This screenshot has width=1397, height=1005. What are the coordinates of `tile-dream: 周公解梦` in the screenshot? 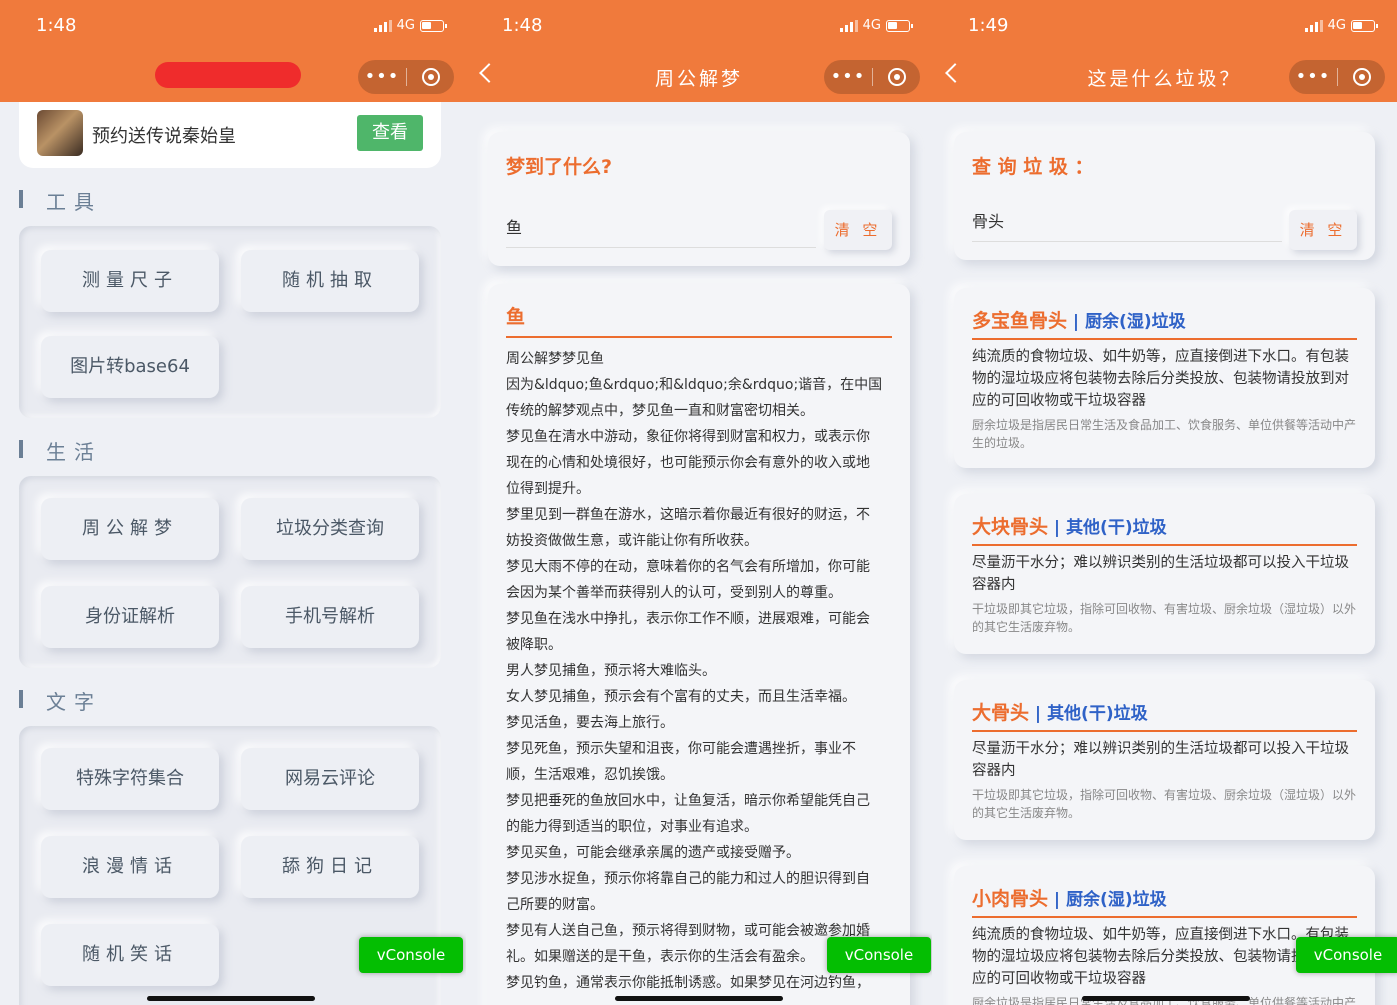 It's located at (130, 529).